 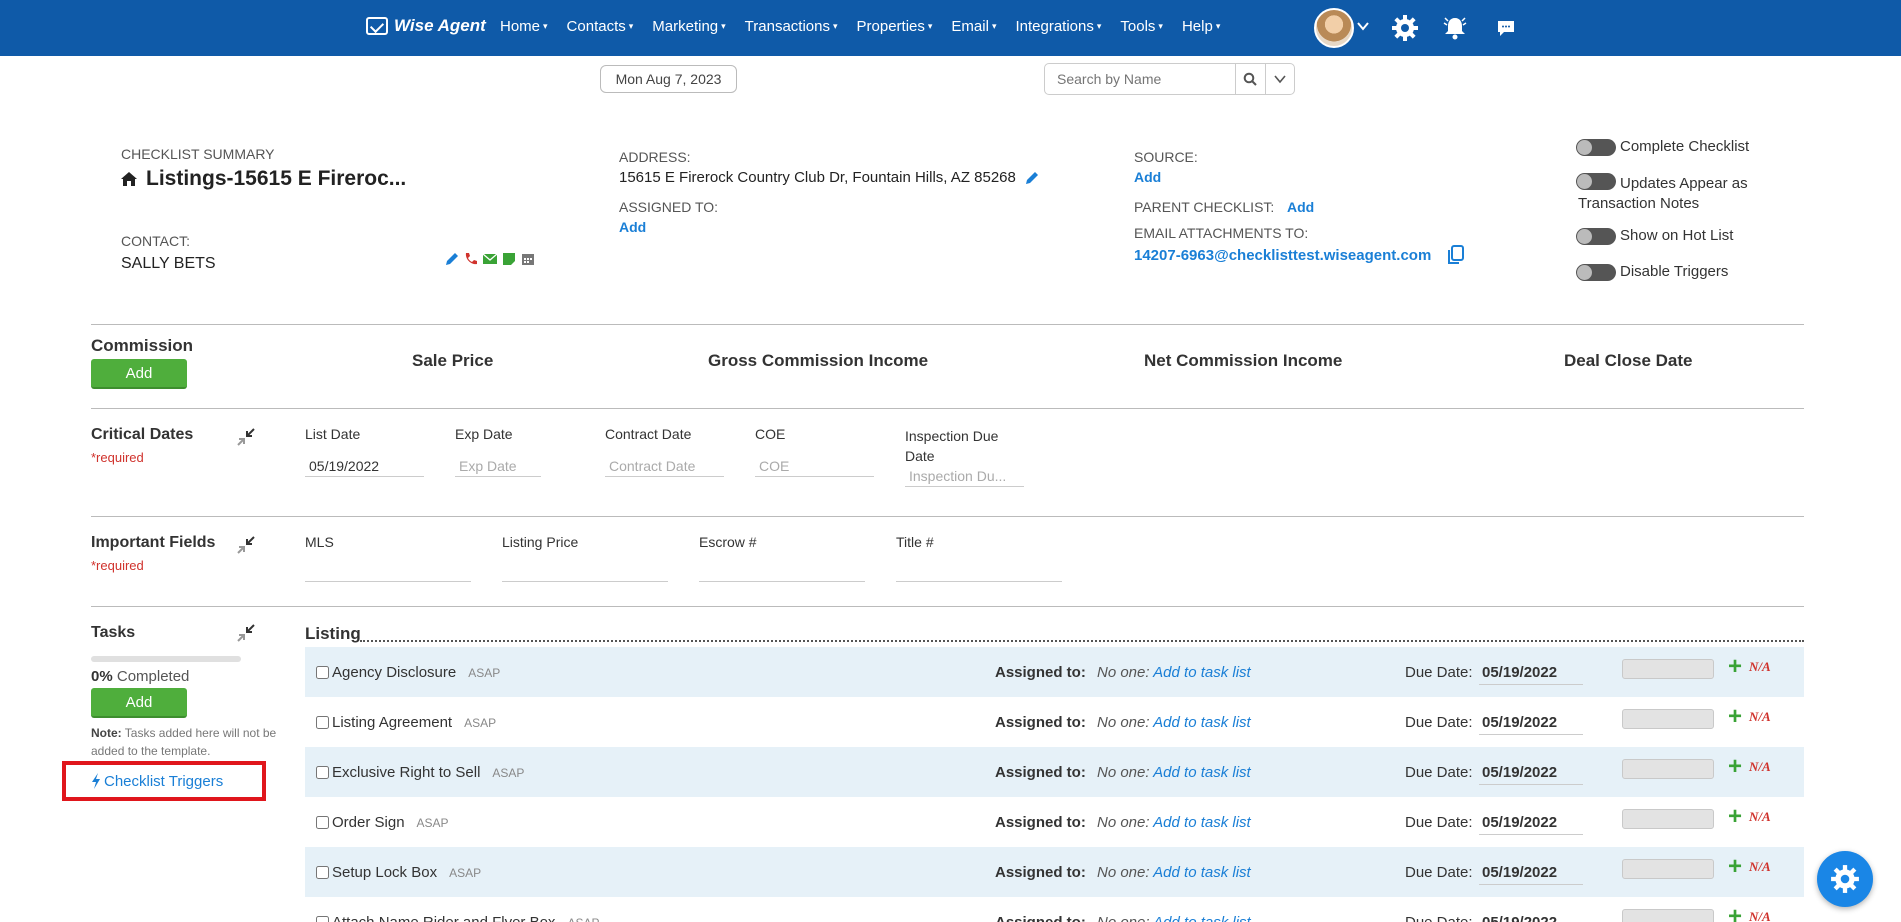 I want to click on toggle-hot-list, so click(x=1596, y=236).